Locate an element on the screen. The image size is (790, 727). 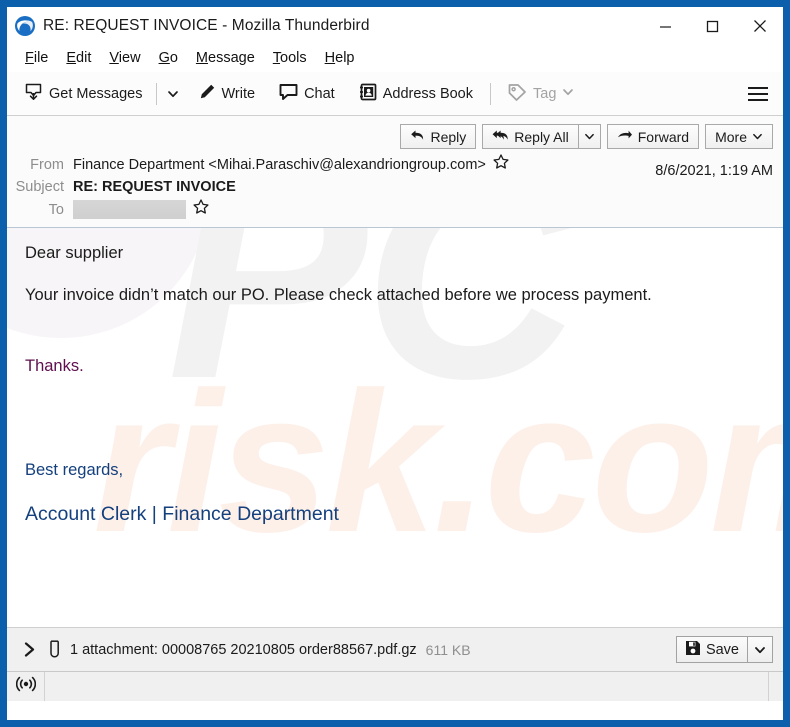
from-label: From is located at coordinates (47, 164).